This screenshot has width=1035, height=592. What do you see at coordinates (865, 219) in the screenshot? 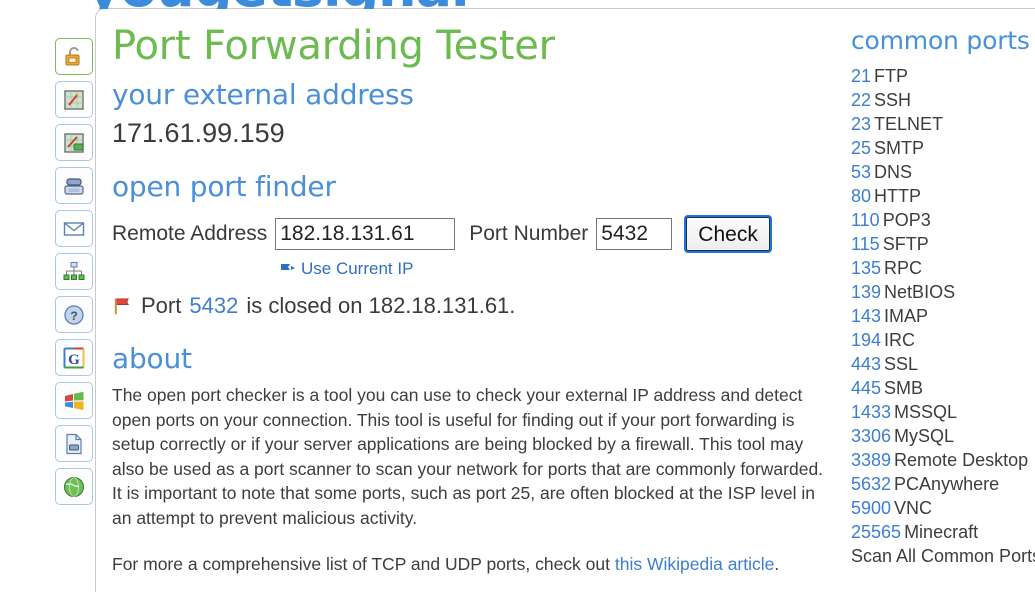
I see `common-port-number: 110` at bounding box center [865, 219].